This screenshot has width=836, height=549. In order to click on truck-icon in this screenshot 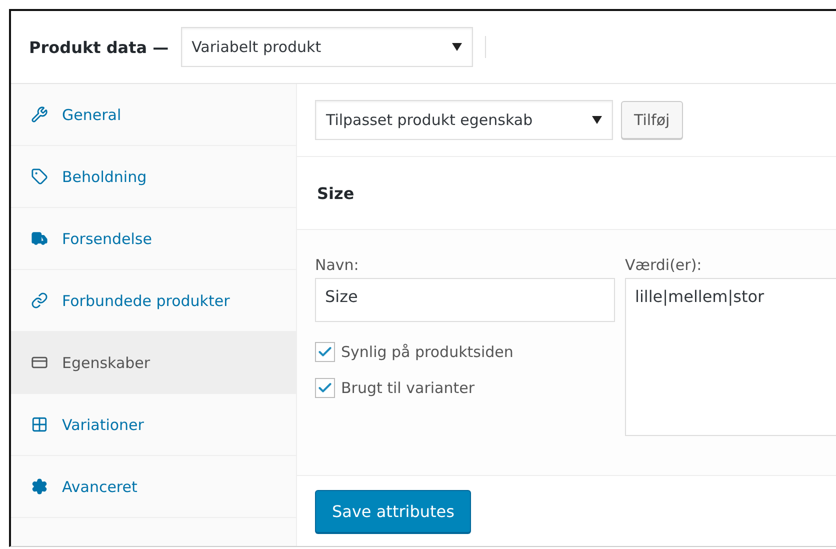, I will do `click(39, 238)`.